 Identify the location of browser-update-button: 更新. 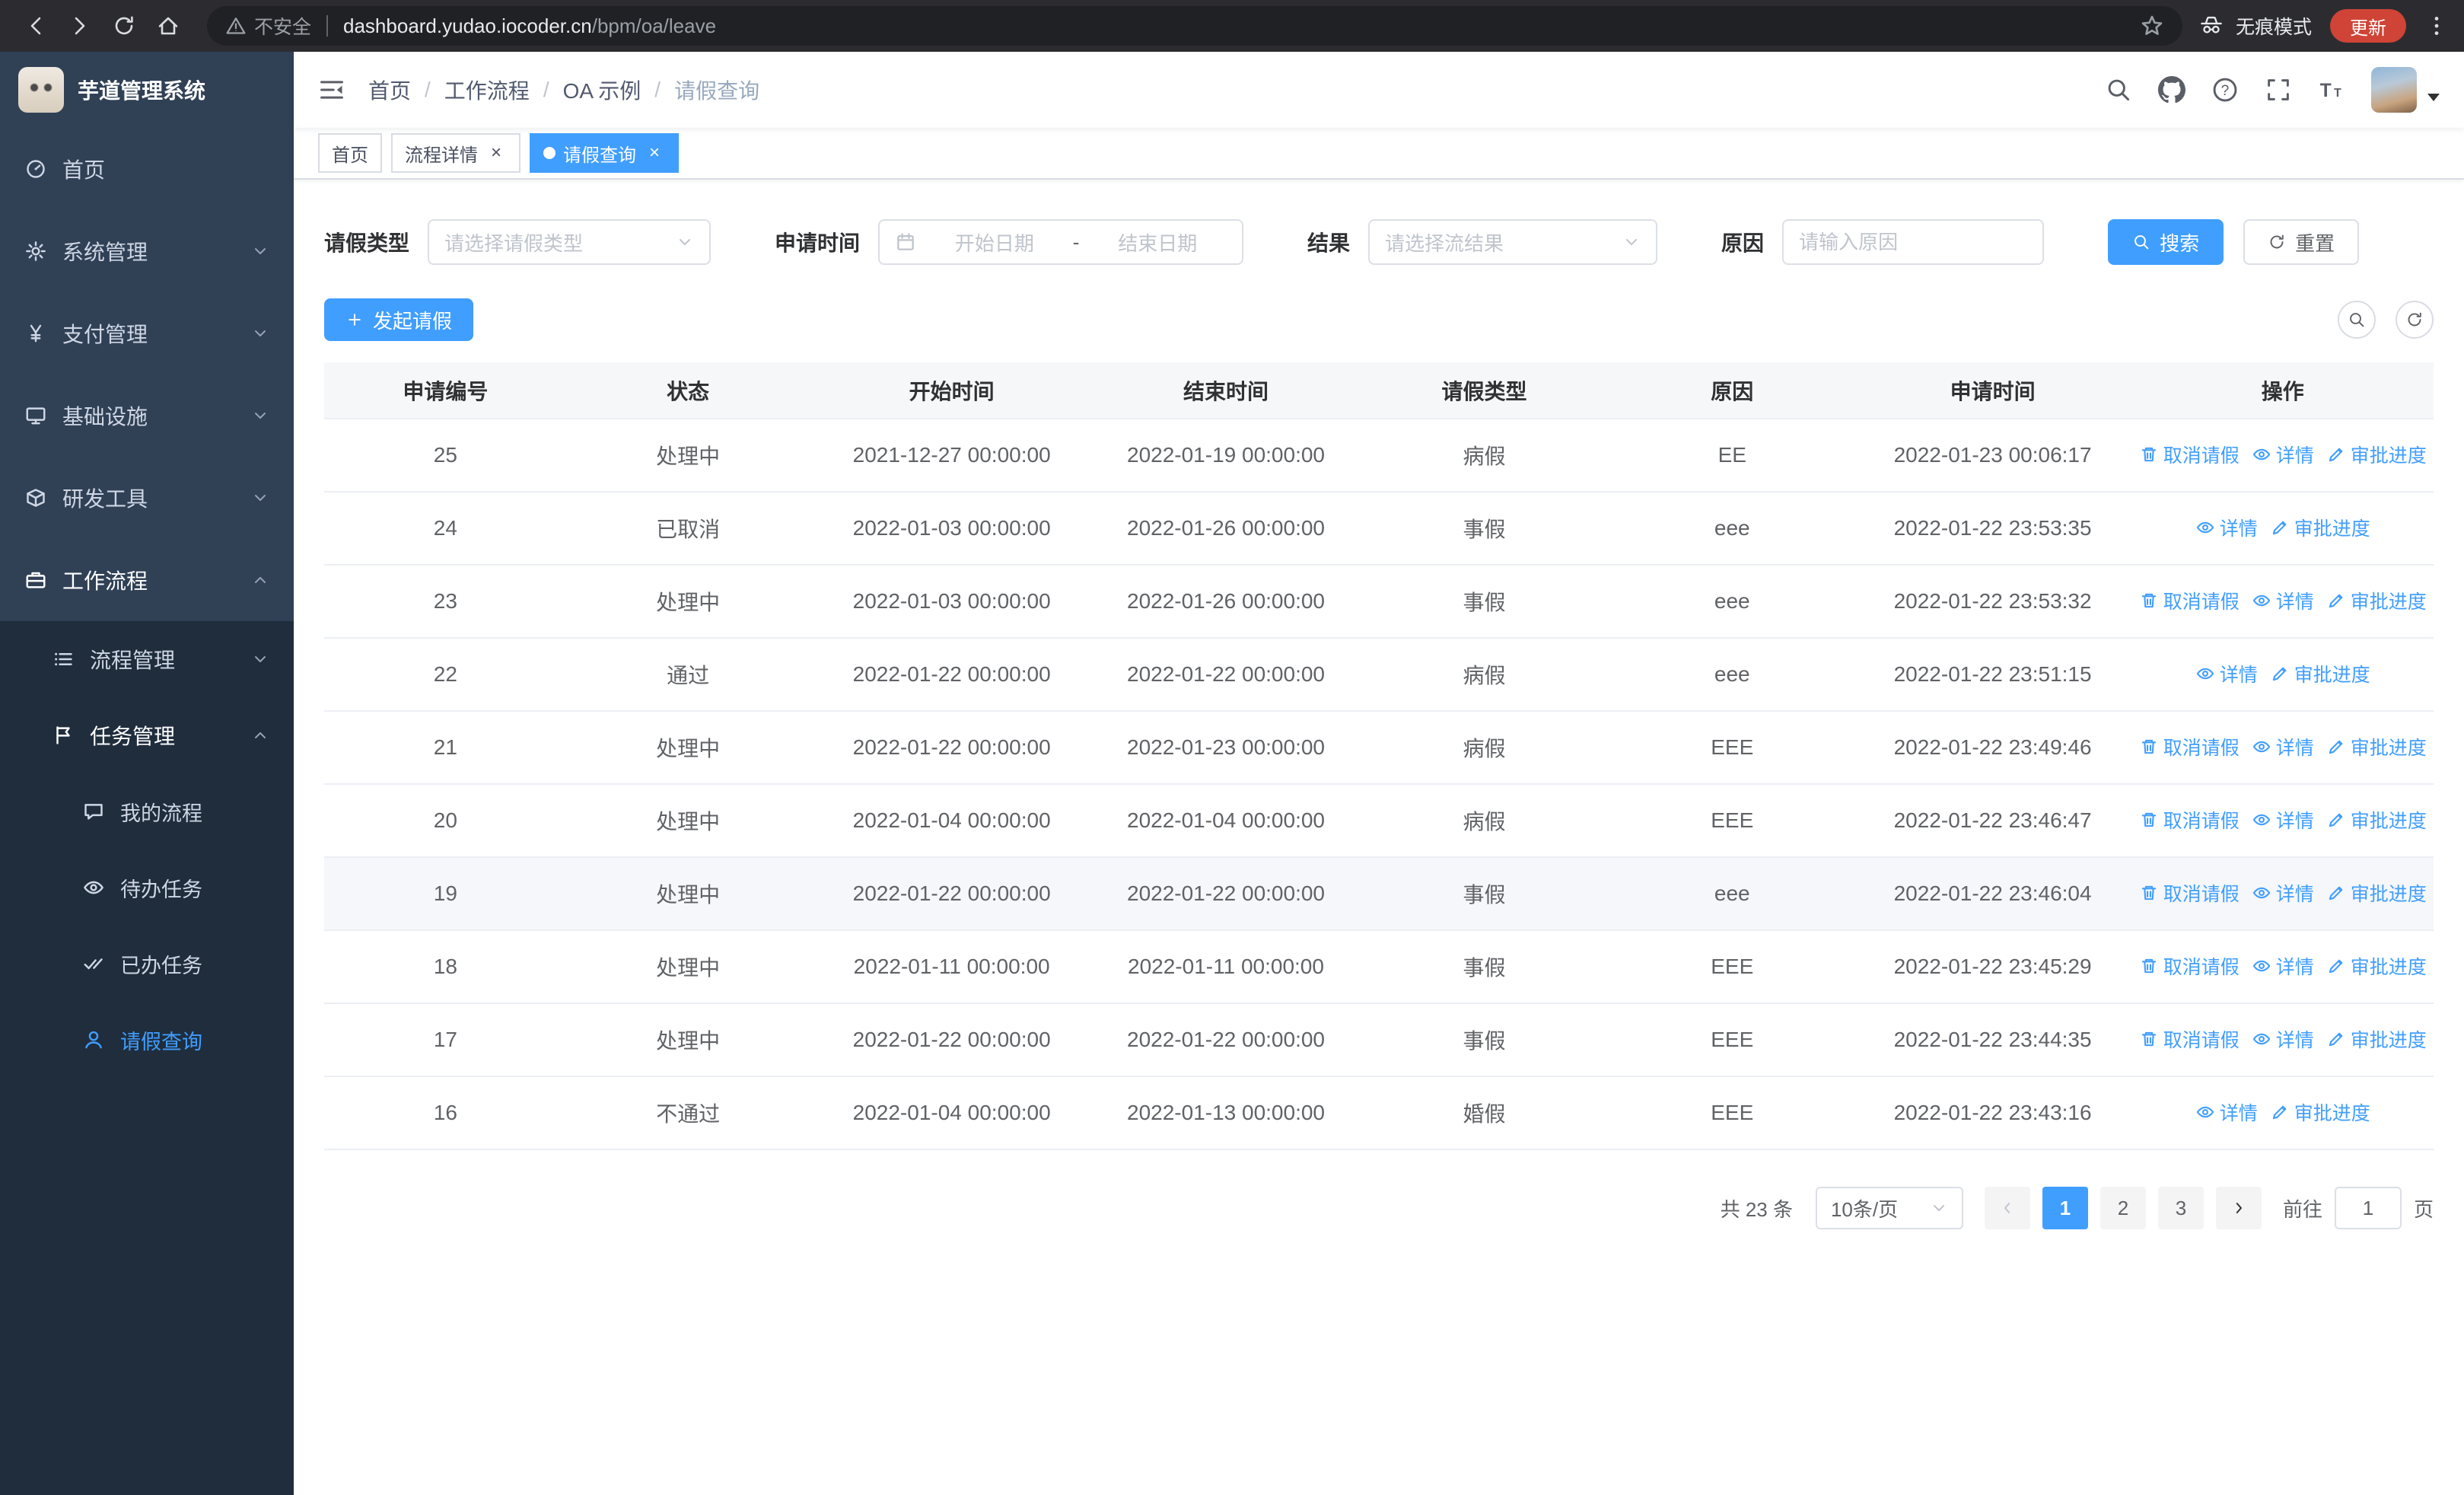
(2368, 26).